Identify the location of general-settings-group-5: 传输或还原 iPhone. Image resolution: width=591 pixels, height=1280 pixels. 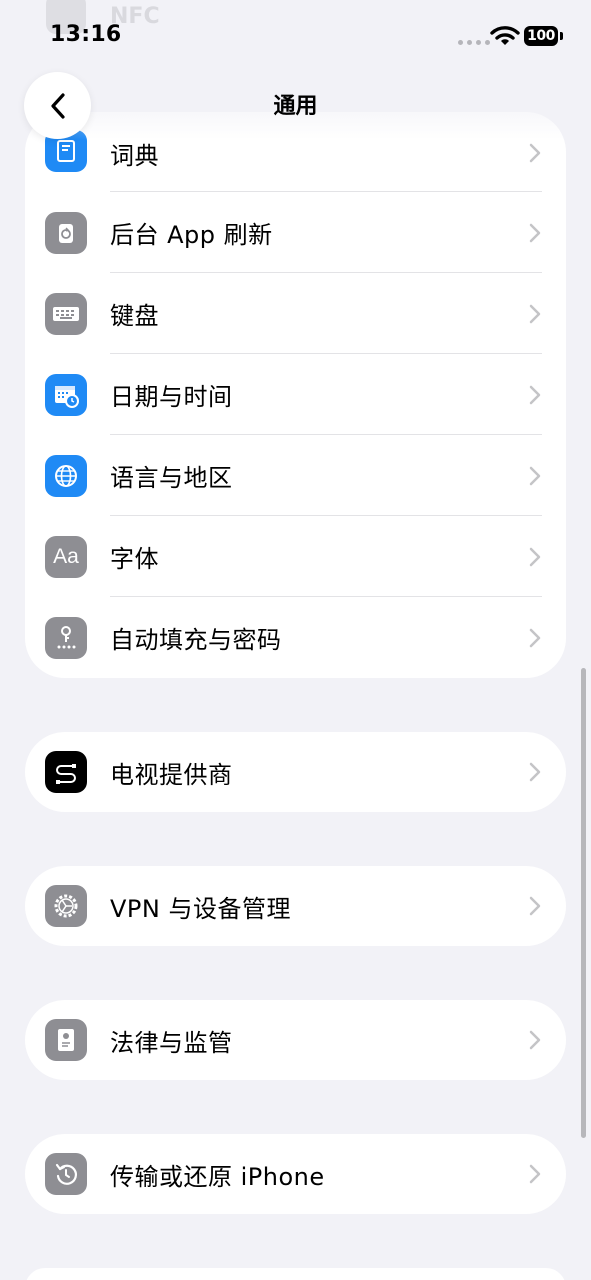
(295, 1174).